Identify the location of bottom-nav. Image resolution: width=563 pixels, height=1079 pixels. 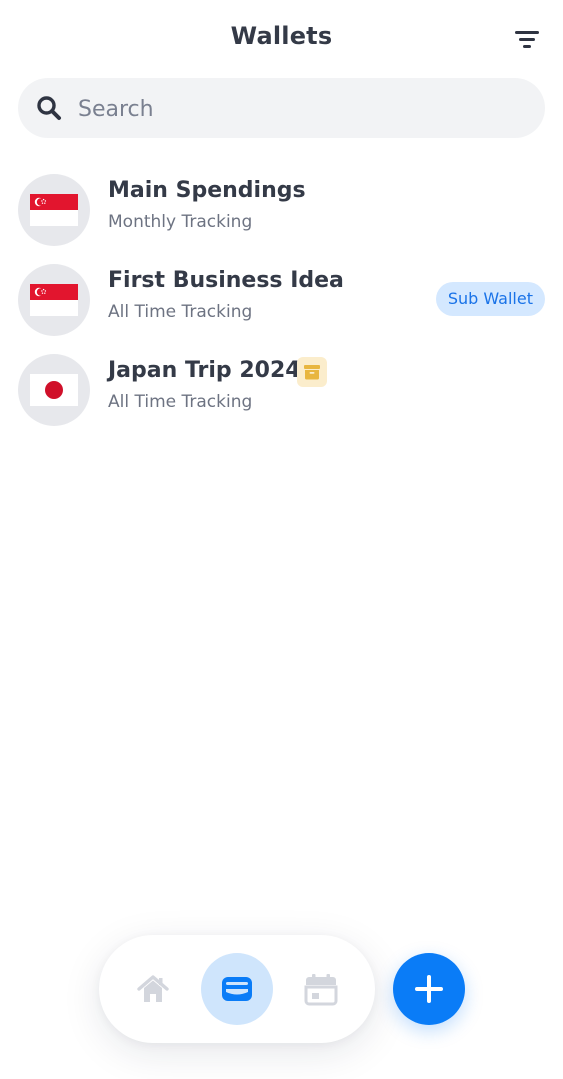
(237, 989).